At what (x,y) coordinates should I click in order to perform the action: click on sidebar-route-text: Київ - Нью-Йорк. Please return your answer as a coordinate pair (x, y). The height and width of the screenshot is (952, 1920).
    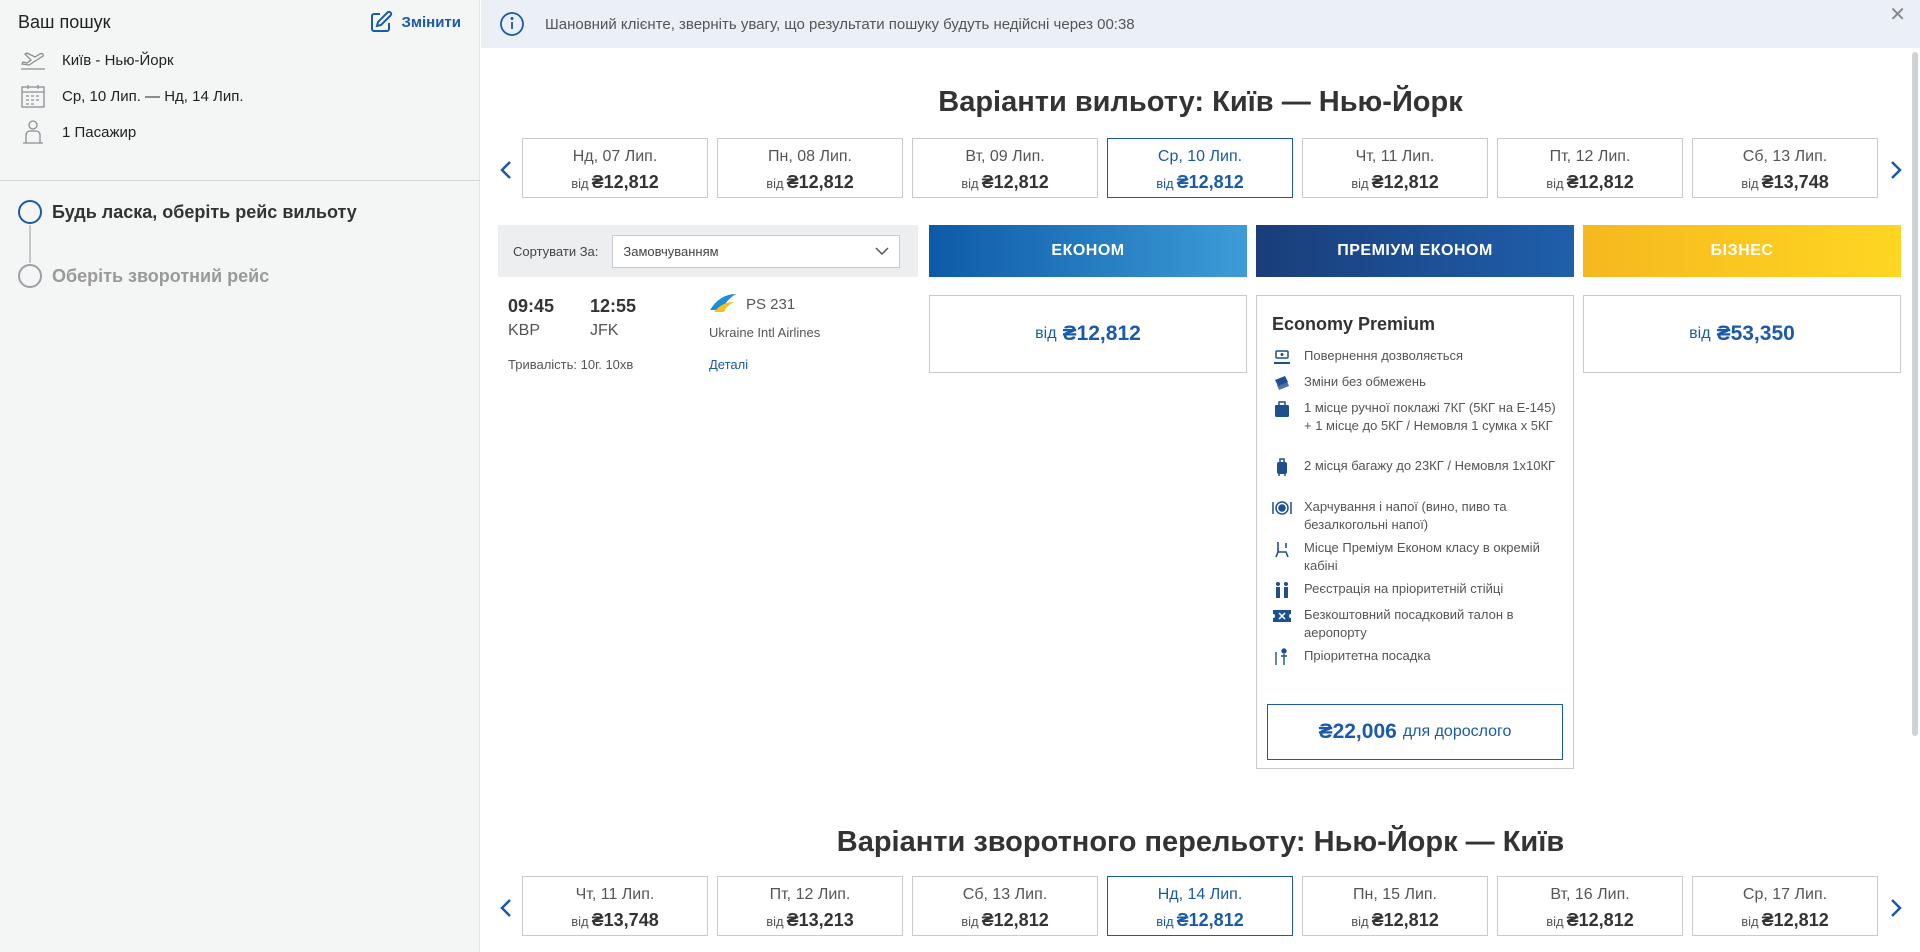
    Looking at the image, I should click on (118, 60).